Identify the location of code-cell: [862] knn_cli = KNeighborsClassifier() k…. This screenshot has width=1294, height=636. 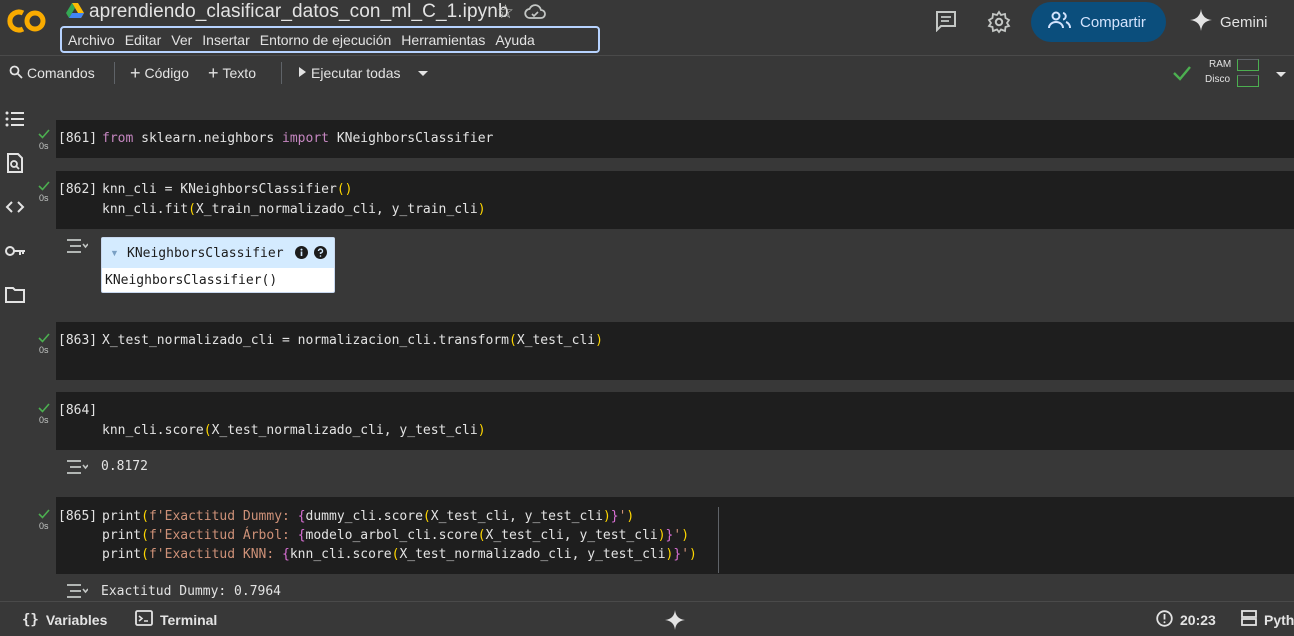
(675, 200).